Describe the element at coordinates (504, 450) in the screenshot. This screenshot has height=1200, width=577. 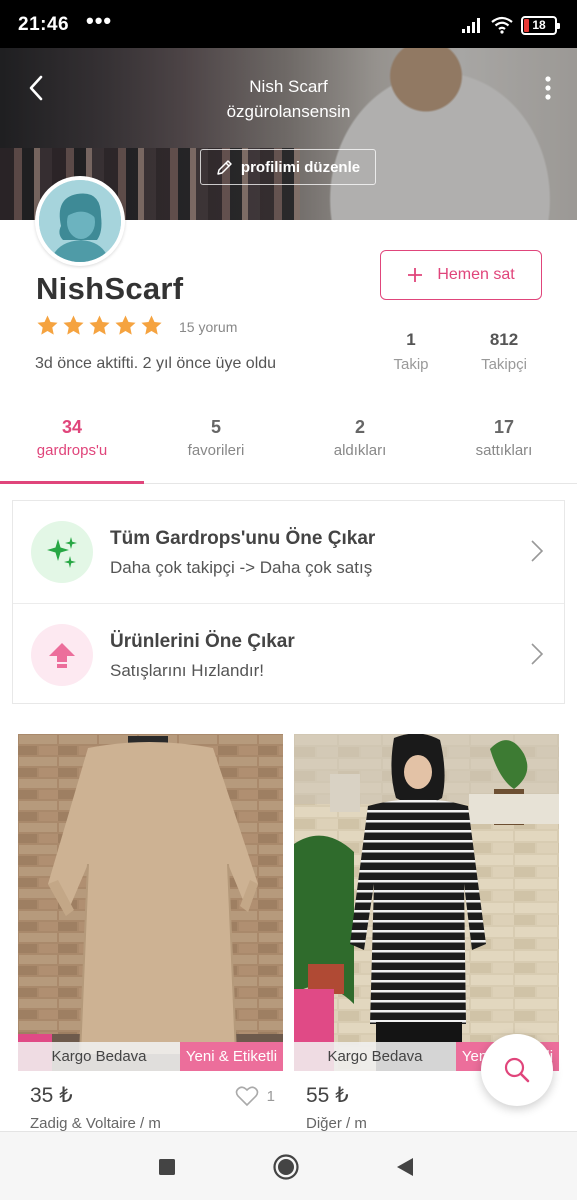
I see `tab-label: sattıkları` at that location.